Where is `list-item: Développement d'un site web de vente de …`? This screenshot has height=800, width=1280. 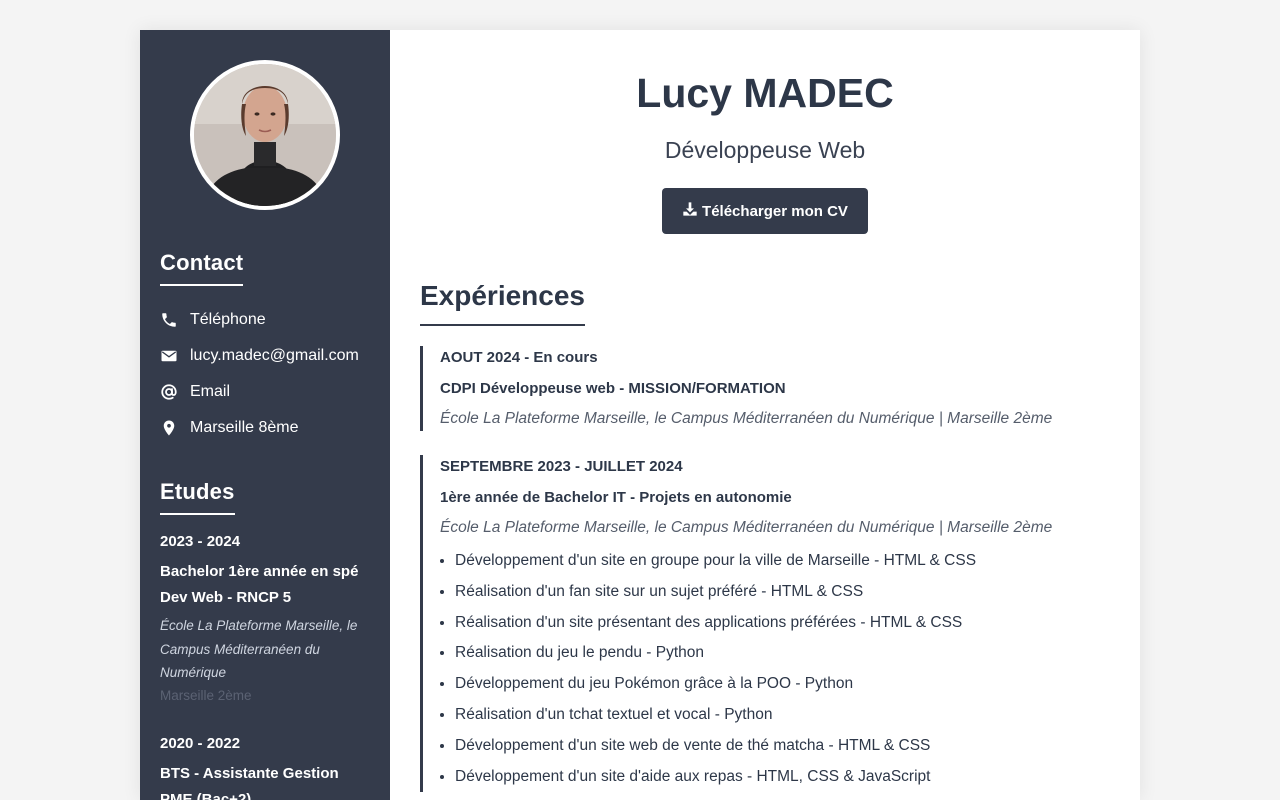
list-item: Développement d'un site web de vente de … is located at coordinates (782, 746).